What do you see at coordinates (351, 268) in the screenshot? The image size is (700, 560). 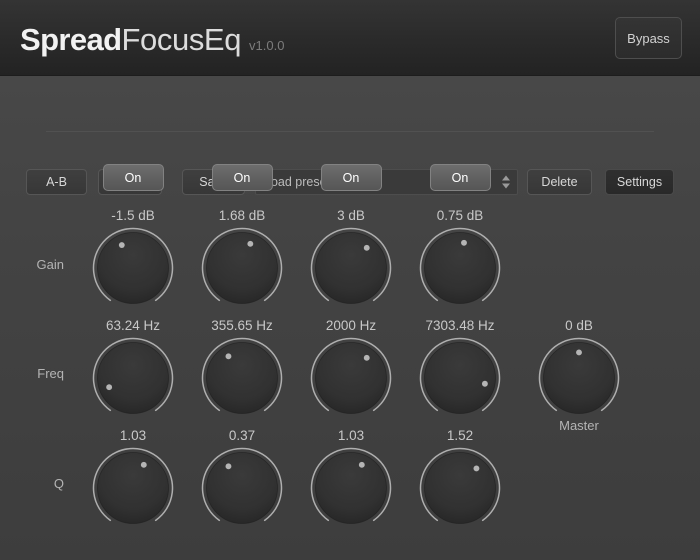 I see `band-3-gain-knob` at bounding box center [351, 268].